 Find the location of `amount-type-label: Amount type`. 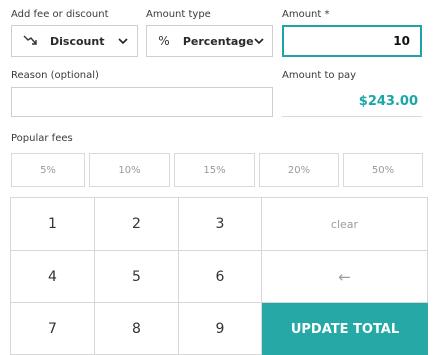

amount-type-label: Amount type is located at coordinates (178, 14).